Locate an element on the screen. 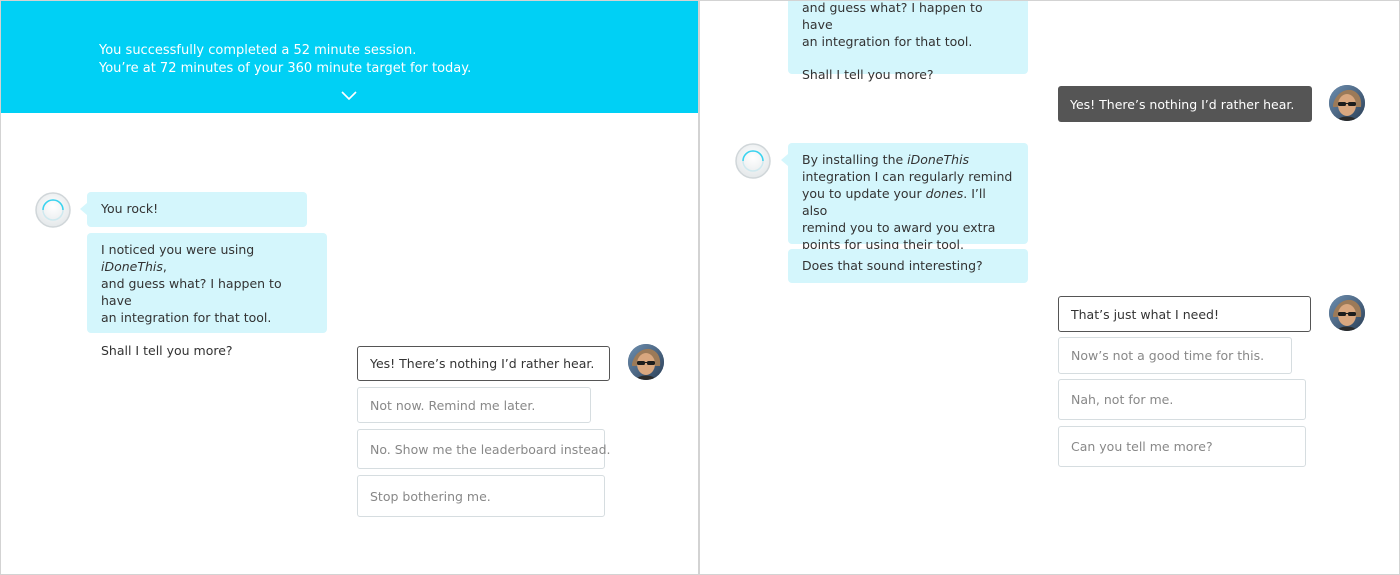 The width and height of the screenshot is (1400, 575). reply-option-not-for-me: Nah, not for me. is located at coordinates (1182, 399).